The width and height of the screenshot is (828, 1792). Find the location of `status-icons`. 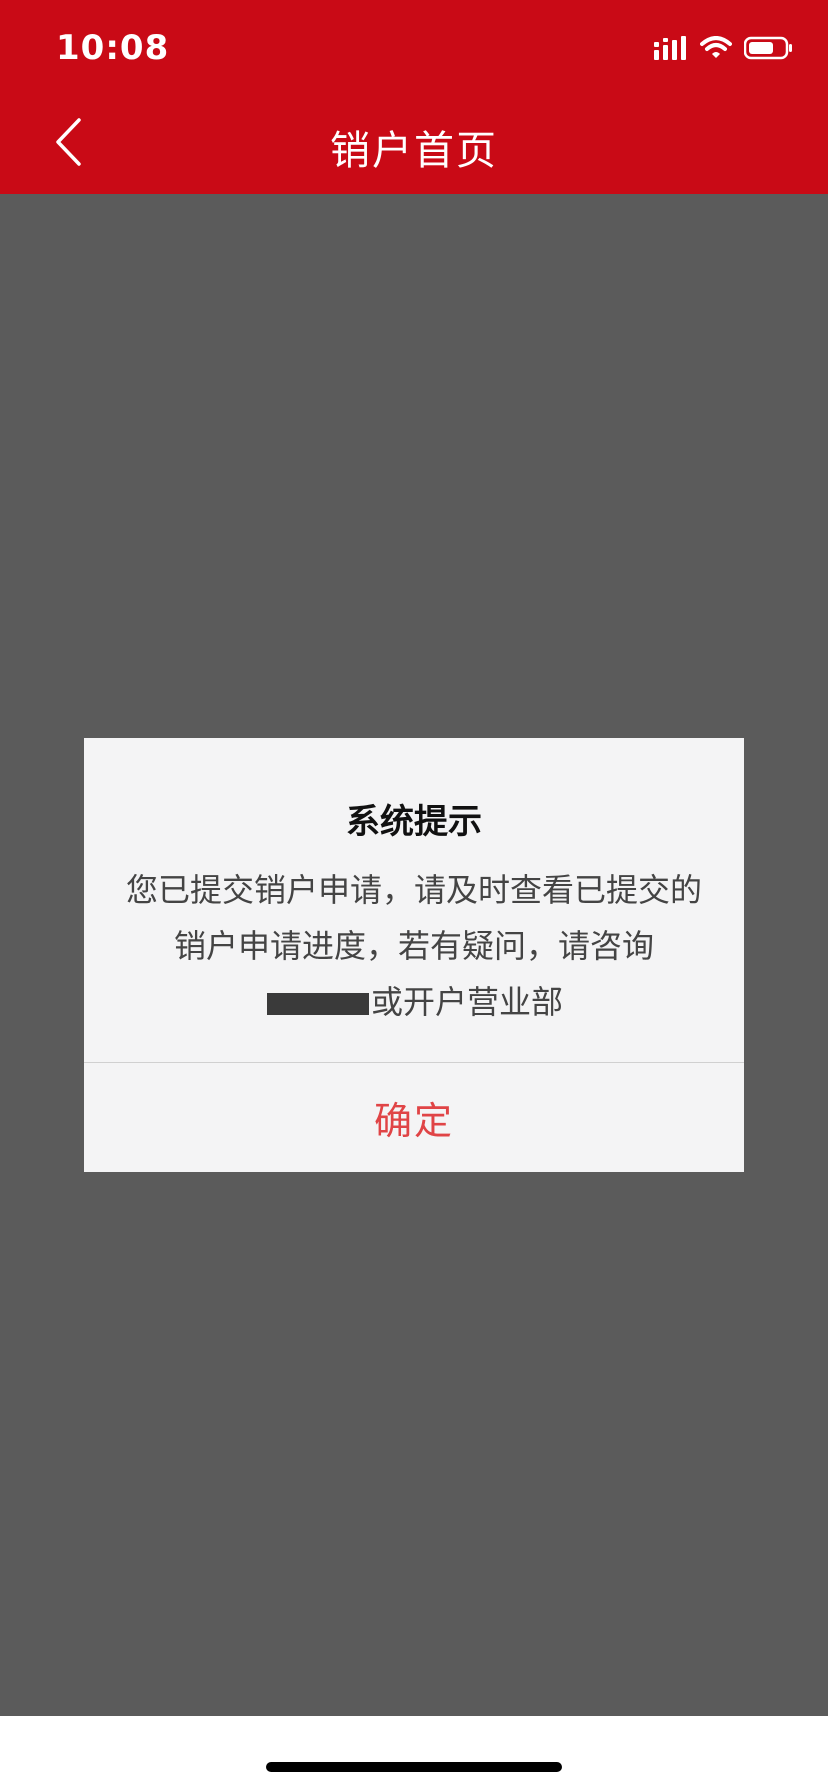

status-icons is located at coordinates (724, 50).